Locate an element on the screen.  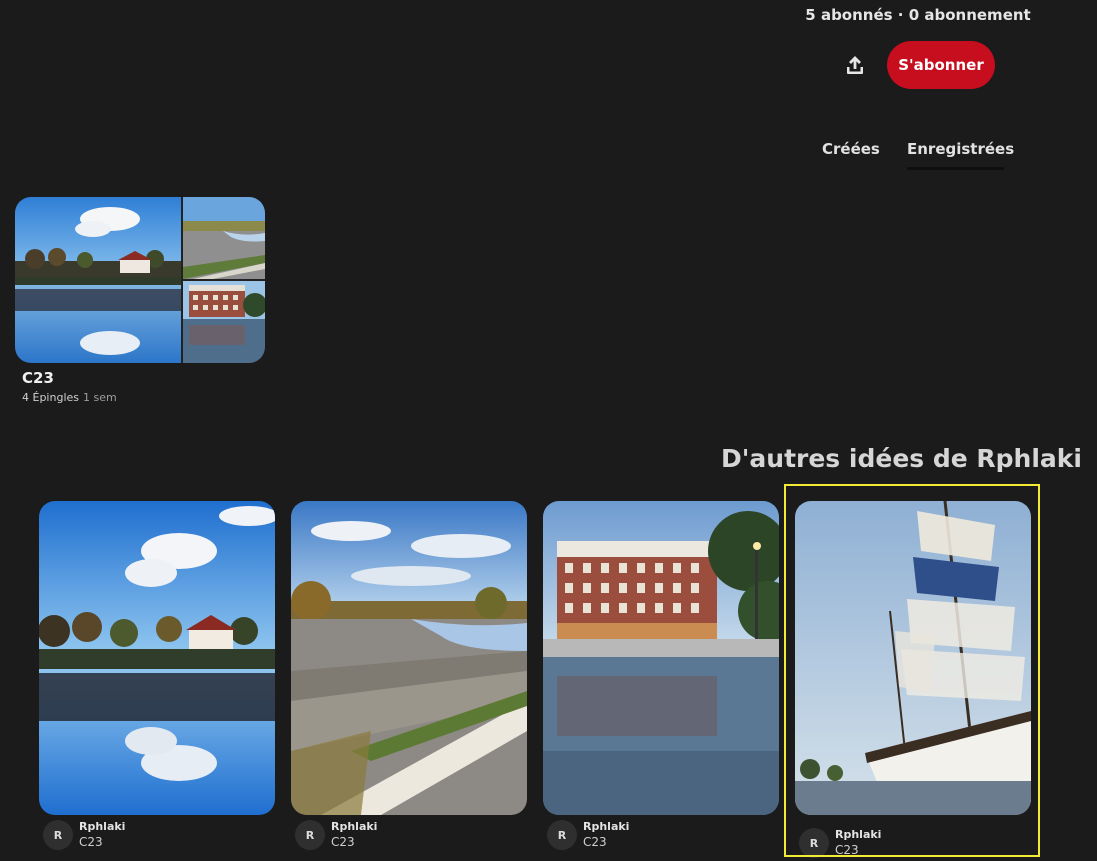
board-card is located at coordinates (140, 280).